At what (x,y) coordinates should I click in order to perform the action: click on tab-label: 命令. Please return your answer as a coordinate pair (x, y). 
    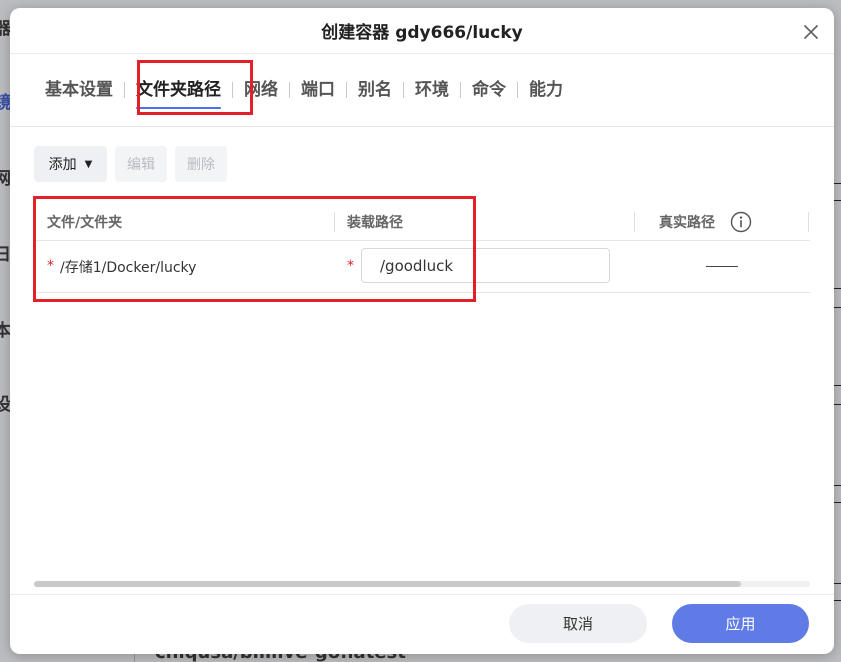
    Looking at the image, I should click on (489, 90).